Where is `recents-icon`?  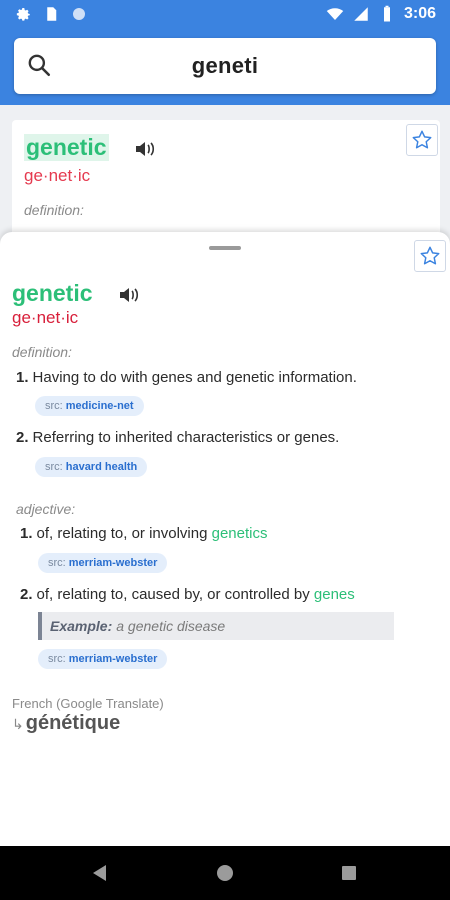
recents-icon is located at coordinates (349, 873).